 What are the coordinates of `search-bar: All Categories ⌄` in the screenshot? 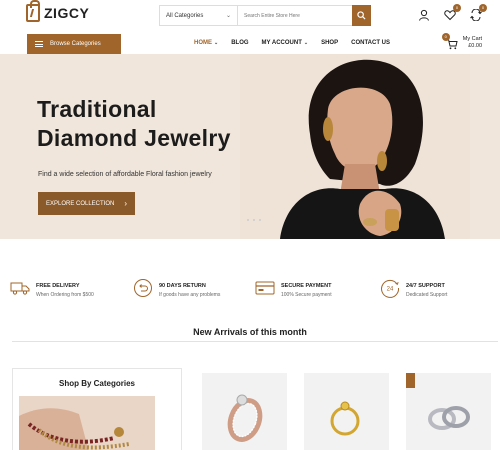 It's located at (265, 15).